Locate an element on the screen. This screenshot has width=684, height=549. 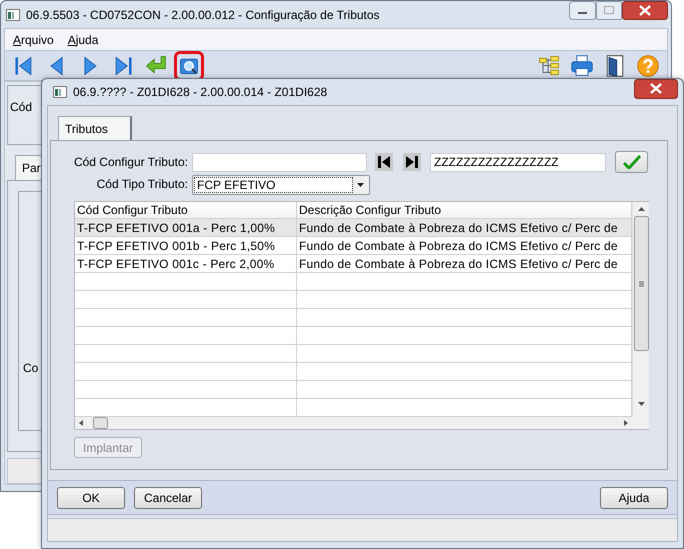
menu-item: Arquivo is located at coordinates (33, 39).